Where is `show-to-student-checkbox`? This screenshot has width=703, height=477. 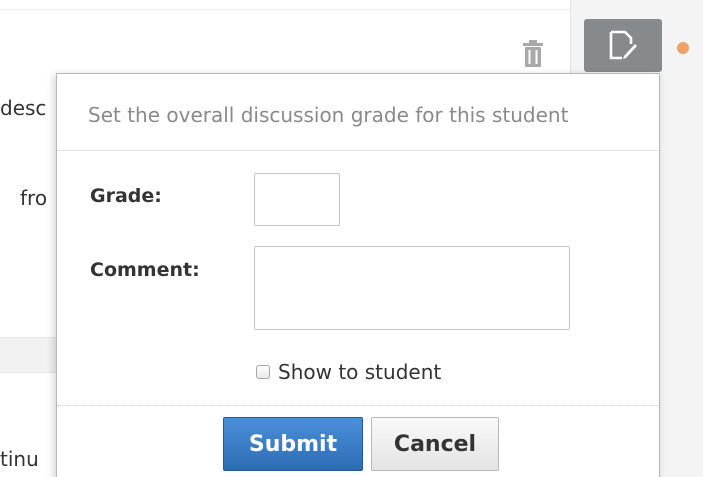 show-to-student-checkbox is located at coordinates (263, 372).